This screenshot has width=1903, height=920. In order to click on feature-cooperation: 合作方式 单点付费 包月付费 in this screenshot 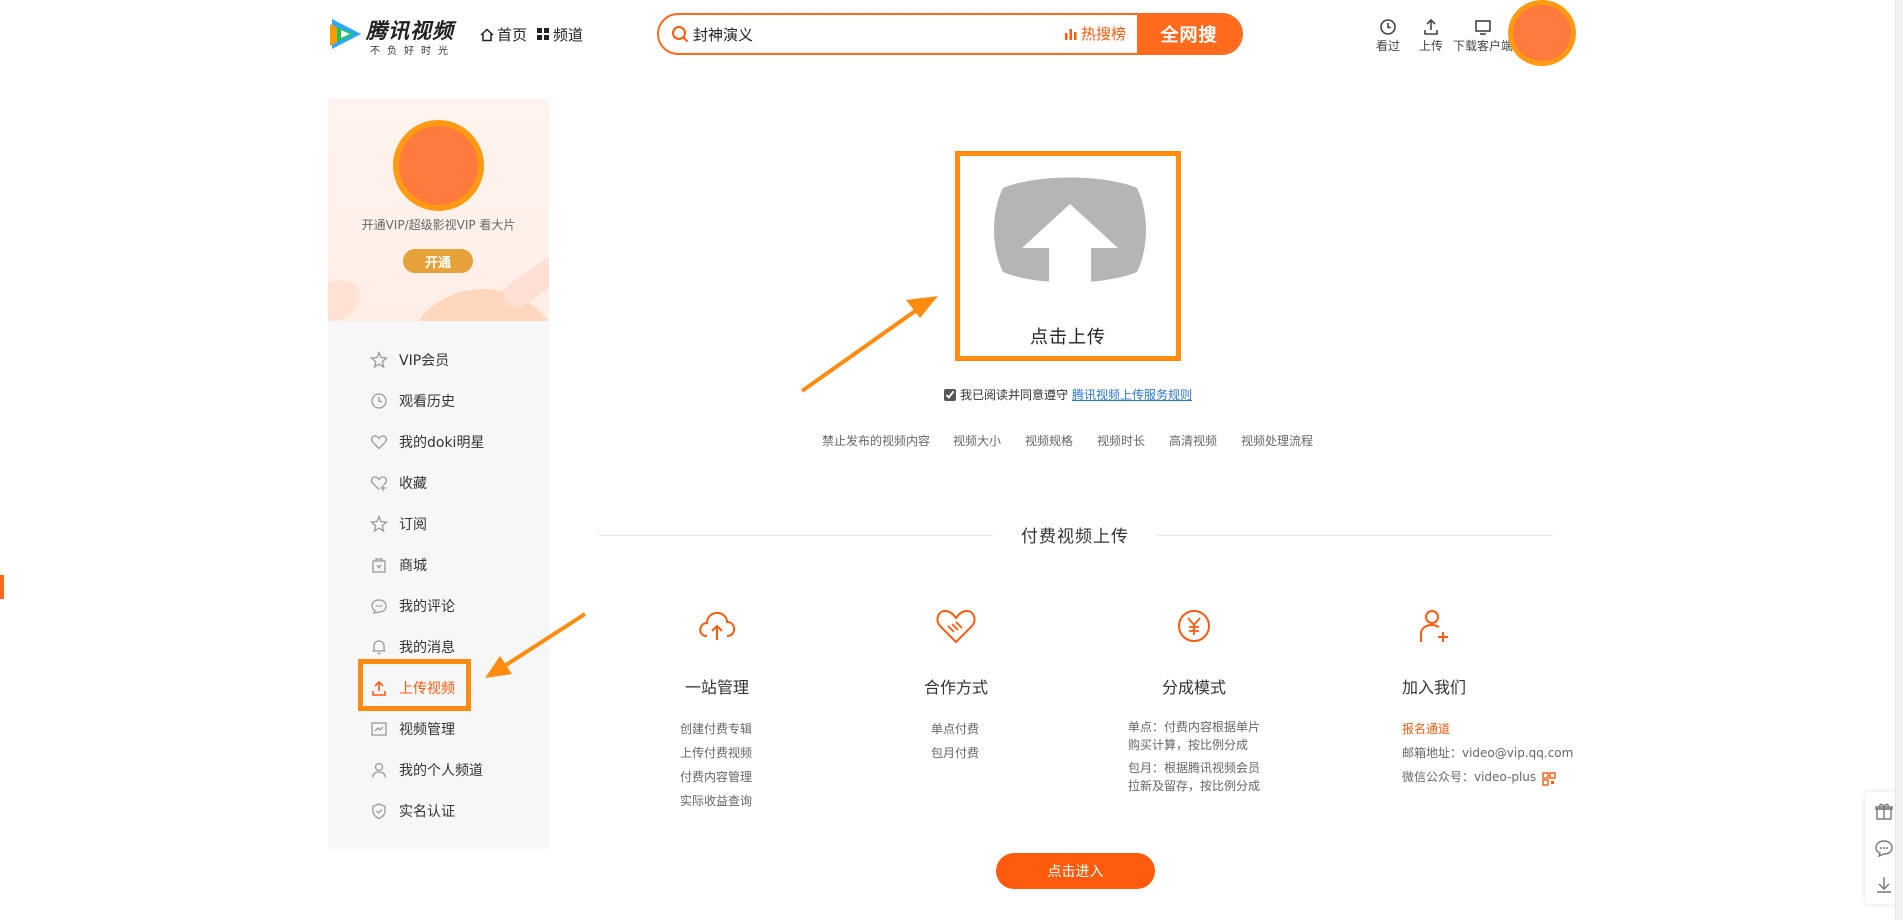, I will do `click(956, 682)`.